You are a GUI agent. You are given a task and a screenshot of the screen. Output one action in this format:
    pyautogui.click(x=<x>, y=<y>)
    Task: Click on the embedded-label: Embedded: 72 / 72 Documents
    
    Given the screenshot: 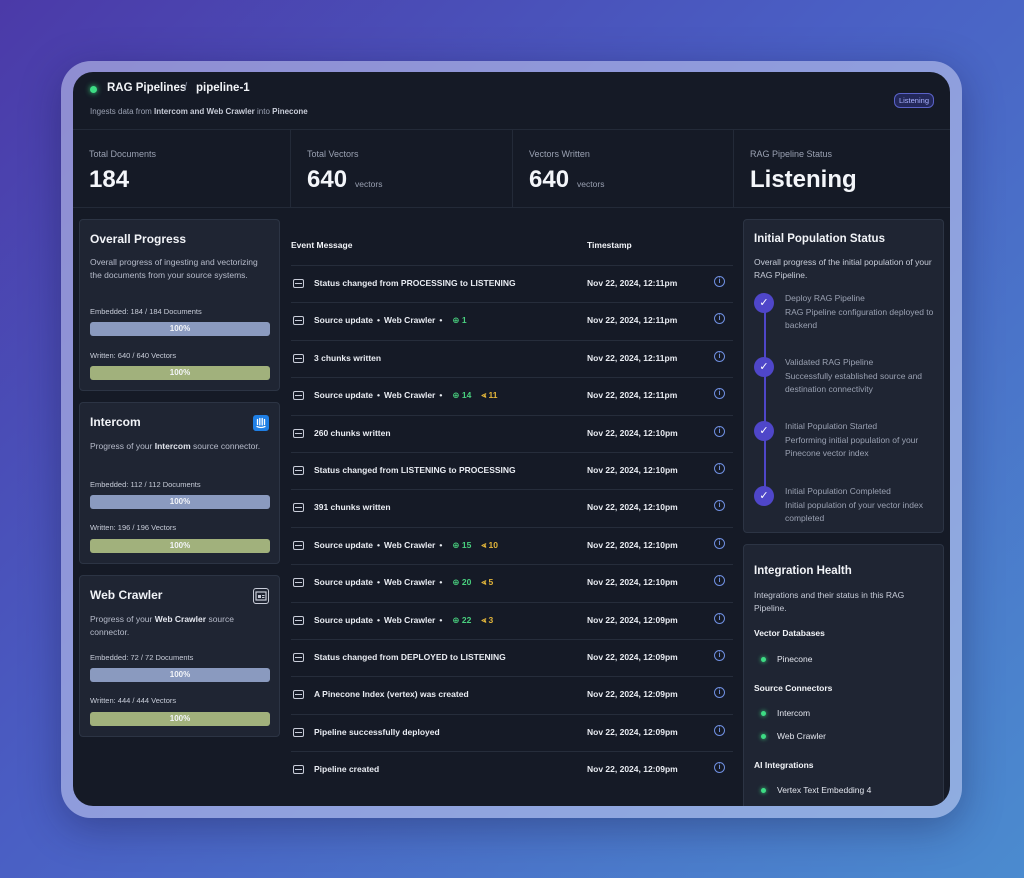 What is the action you would take?
    pyautogui.click(x=142, y=657)
    